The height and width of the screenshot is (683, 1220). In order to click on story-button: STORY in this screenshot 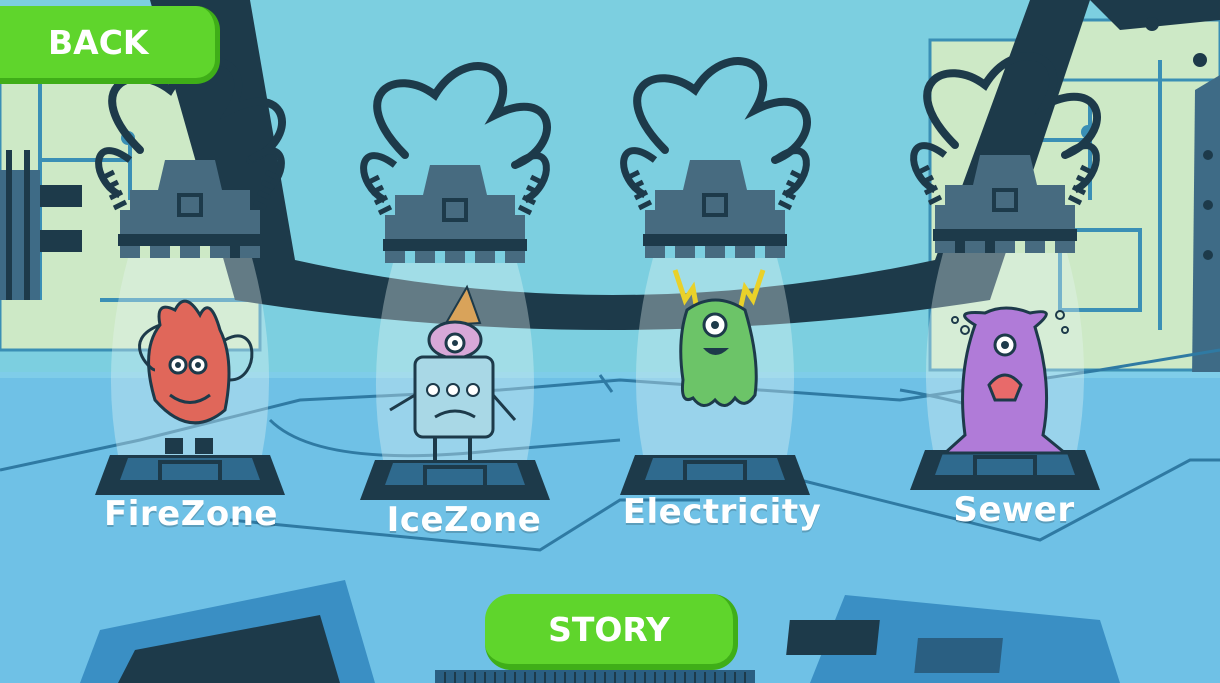, I will do `click(611, 632)`.